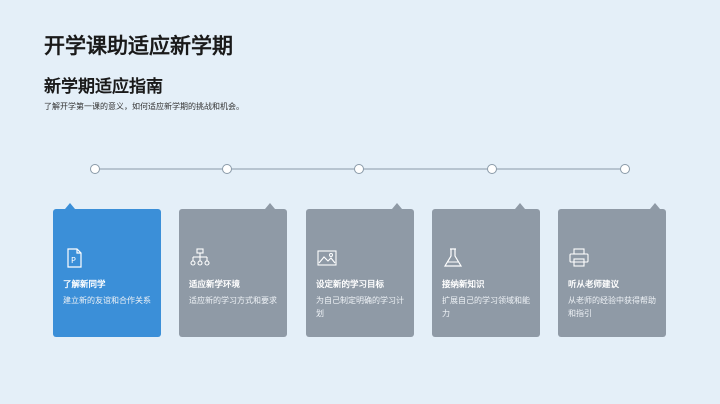  Describe the element at coordinates (486, 270) in the screenshot. I see `card-accept-knowledge: 接纳新知识 扩展自己的学习领域和能力` at that location.